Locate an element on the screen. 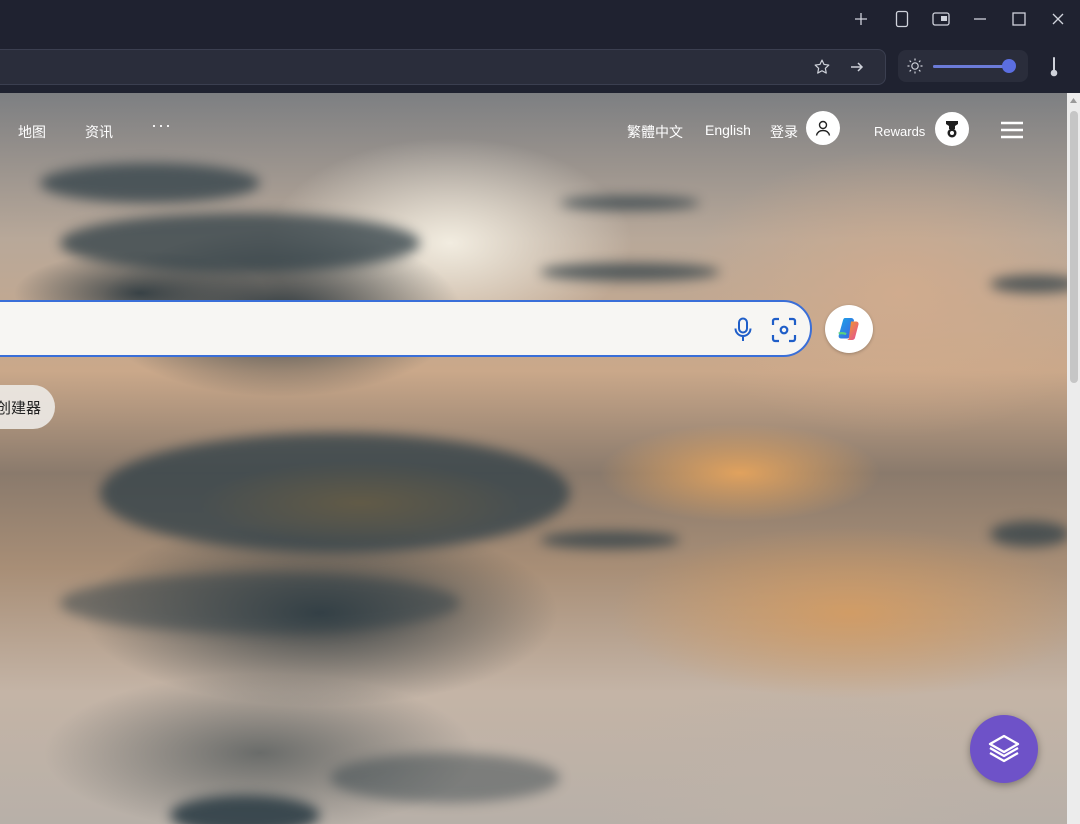 Image resolution: width=1080 pixels, height=824 pixels. page-scrollbar is located at coordinates (1073, 458).